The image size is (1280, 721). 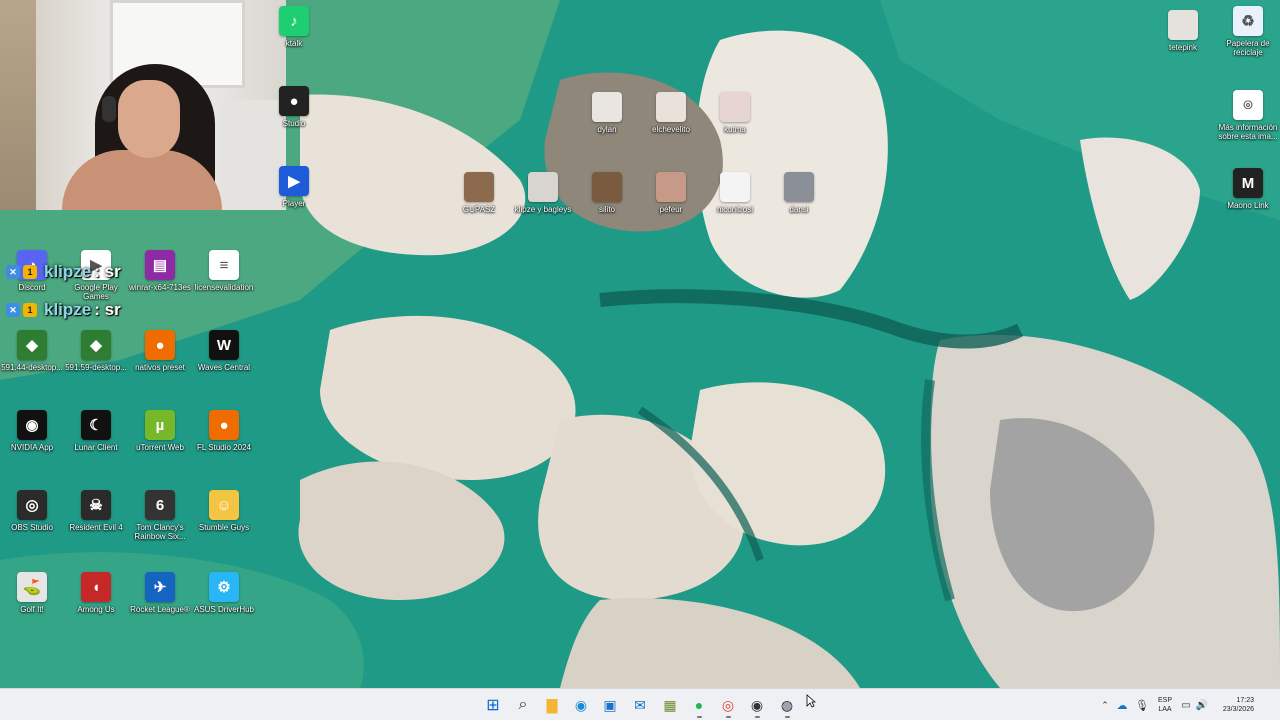 I want to click on desktop-icon-dylan: dylan, so click(x=607, y=113).